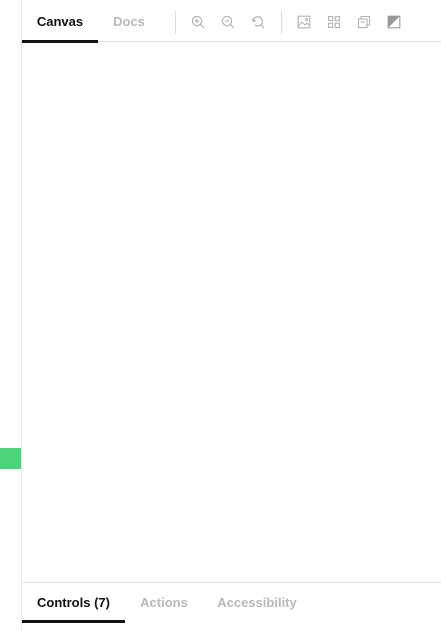 Image resolution: width=441 pixels, height=631 pixels. I want to click on zoom-in-icon, so click(198, 22).